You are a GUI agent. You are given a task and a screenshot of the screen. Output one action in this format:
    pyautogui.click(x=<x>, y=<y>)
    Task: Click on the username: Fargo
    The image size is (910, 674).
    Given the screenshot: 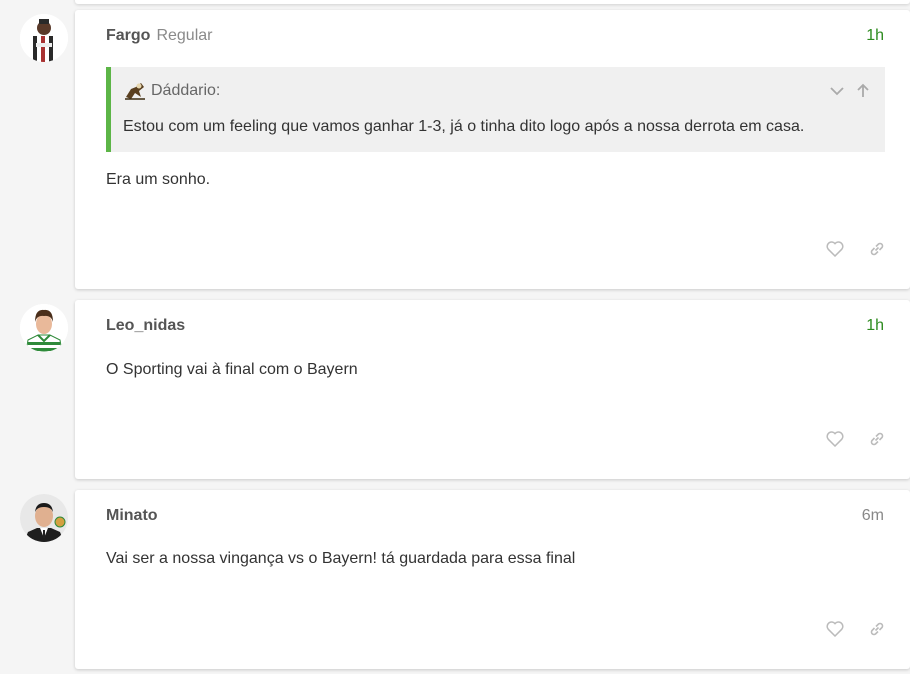 What is the action you would take?
    pyautogui.click(x=128, y=35)
    